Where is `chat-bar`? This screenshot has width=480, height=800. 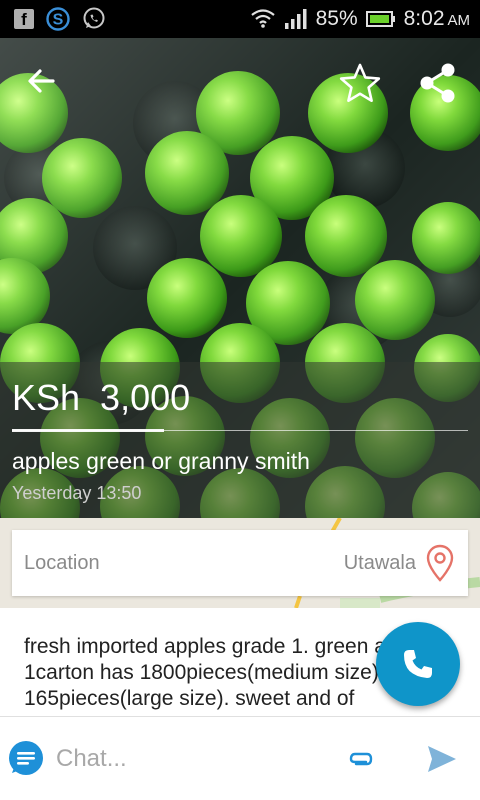 chat-bar is located at coordinates (240, 758).